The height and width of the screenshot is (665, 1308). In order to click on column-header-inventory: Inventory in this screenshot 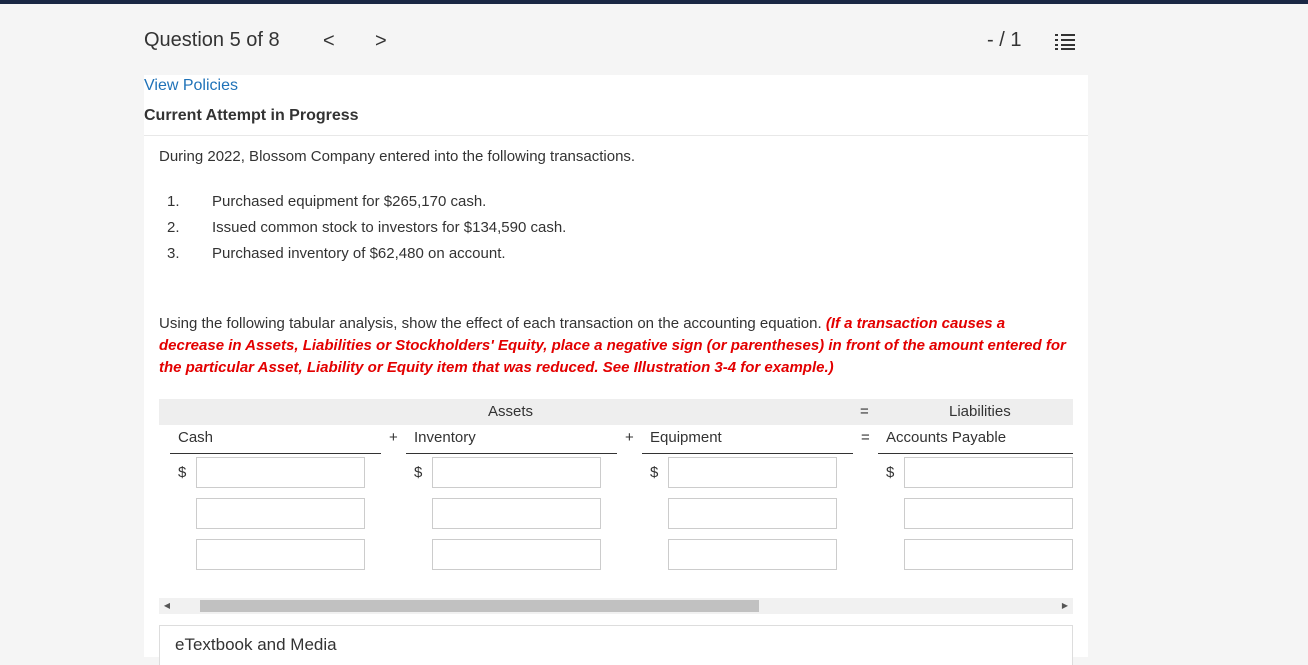, I will do `click(445, 437)`.